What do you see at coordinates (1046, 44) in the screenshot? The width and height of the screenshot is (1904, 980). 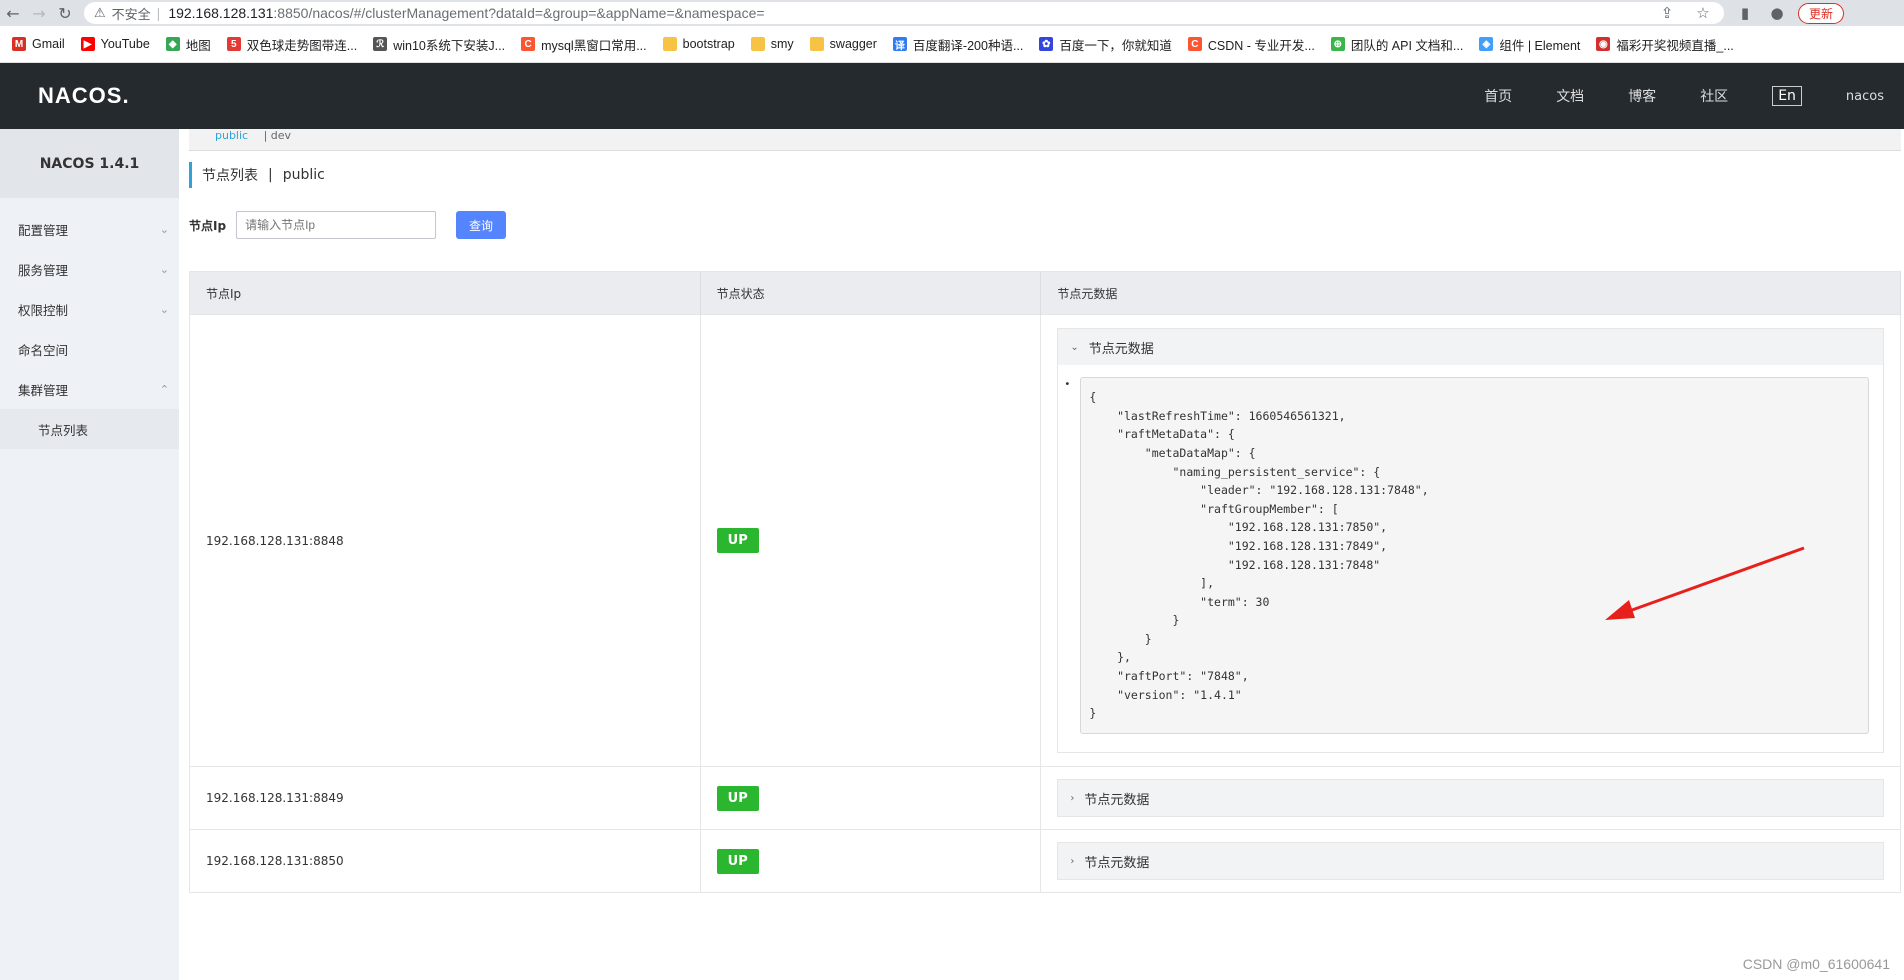 I see `baidu-icon: ✿` at bounding box center [1046, 44].